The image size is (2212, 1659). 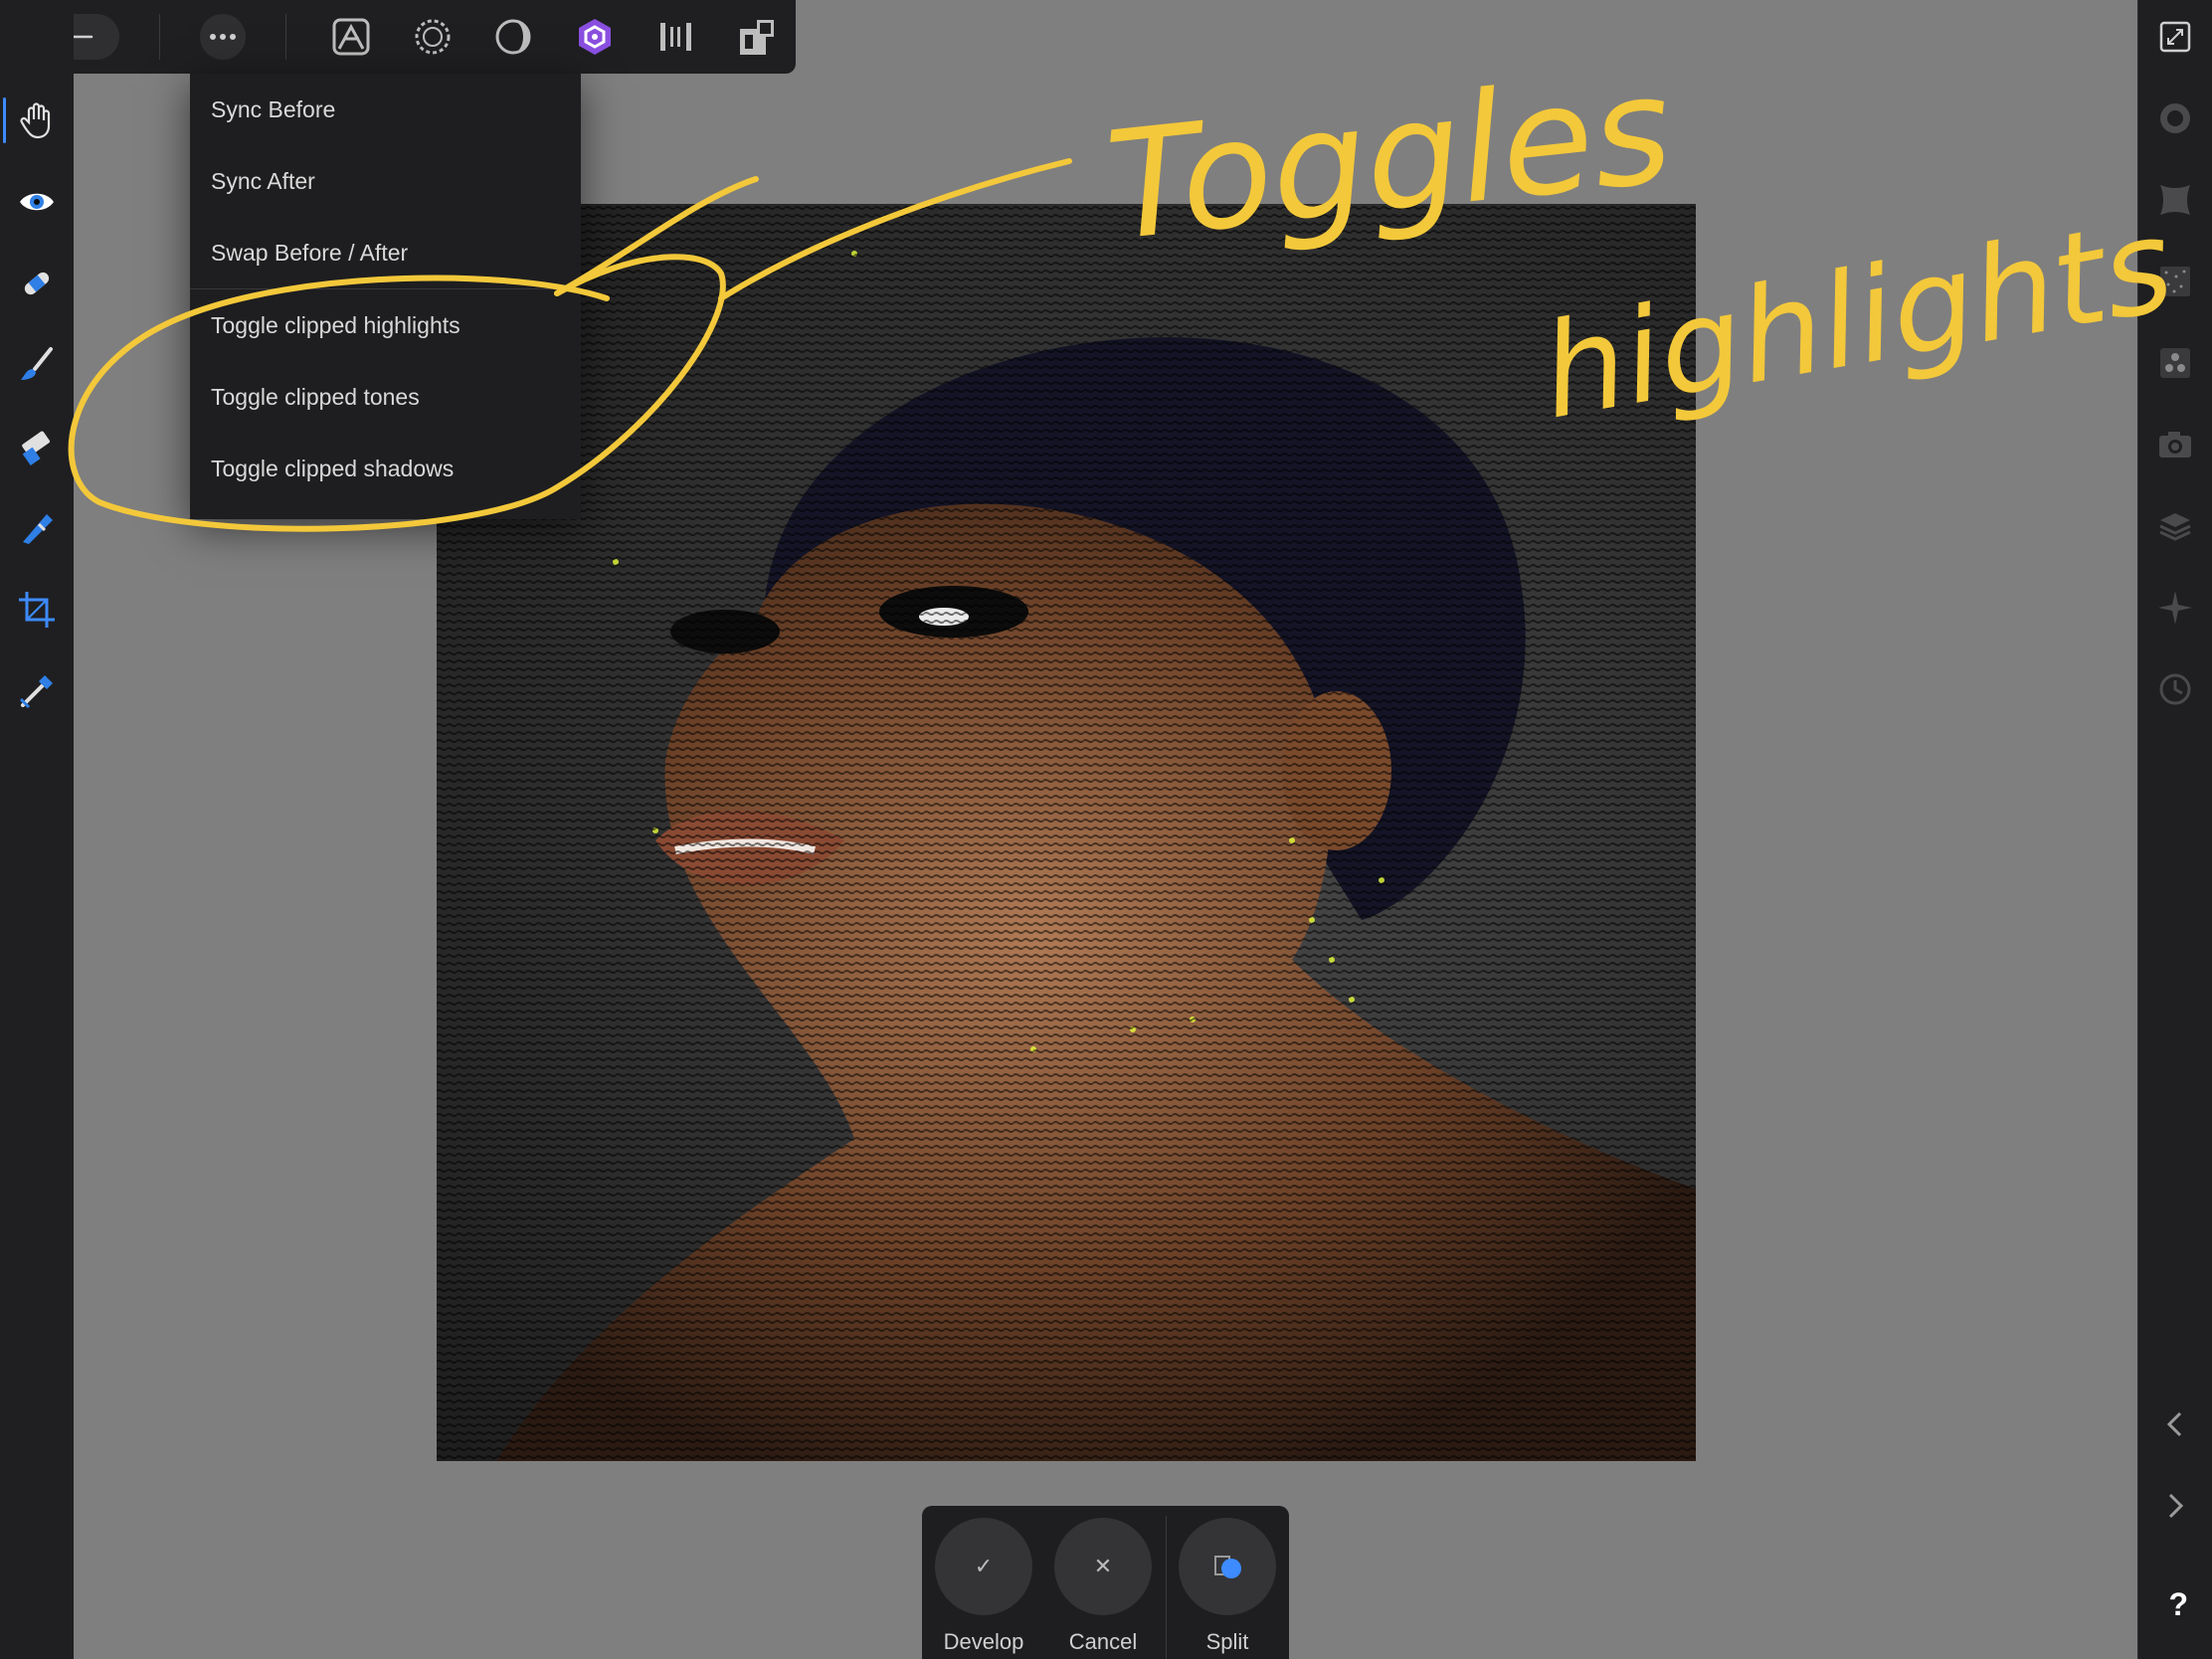 I want to click on lens-studio-button, so click(x=2175, y=200).